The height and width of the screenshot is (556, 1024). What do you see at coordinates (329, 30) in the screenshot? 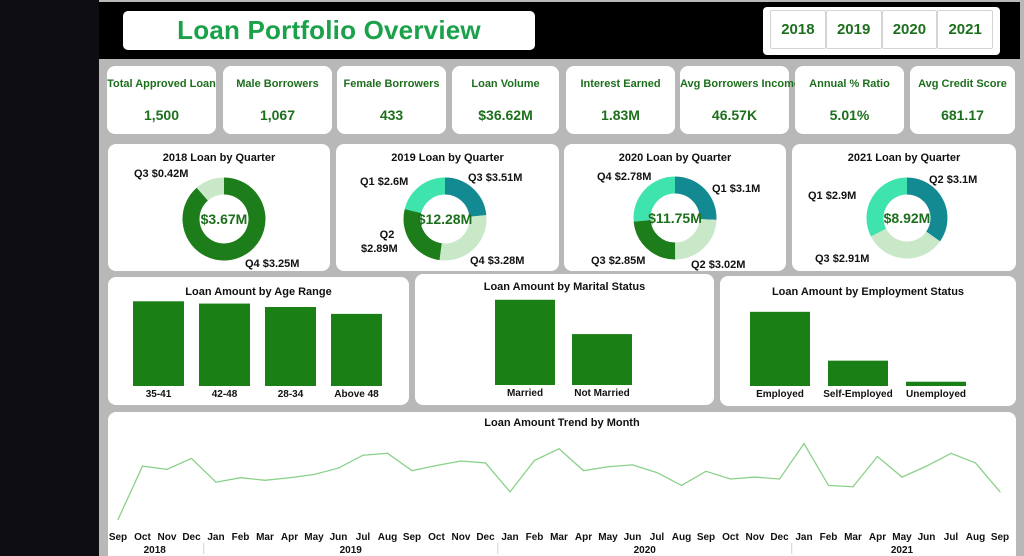
I see `page-title: Loan Portfolio Overview` at bounding box center [329, 30].